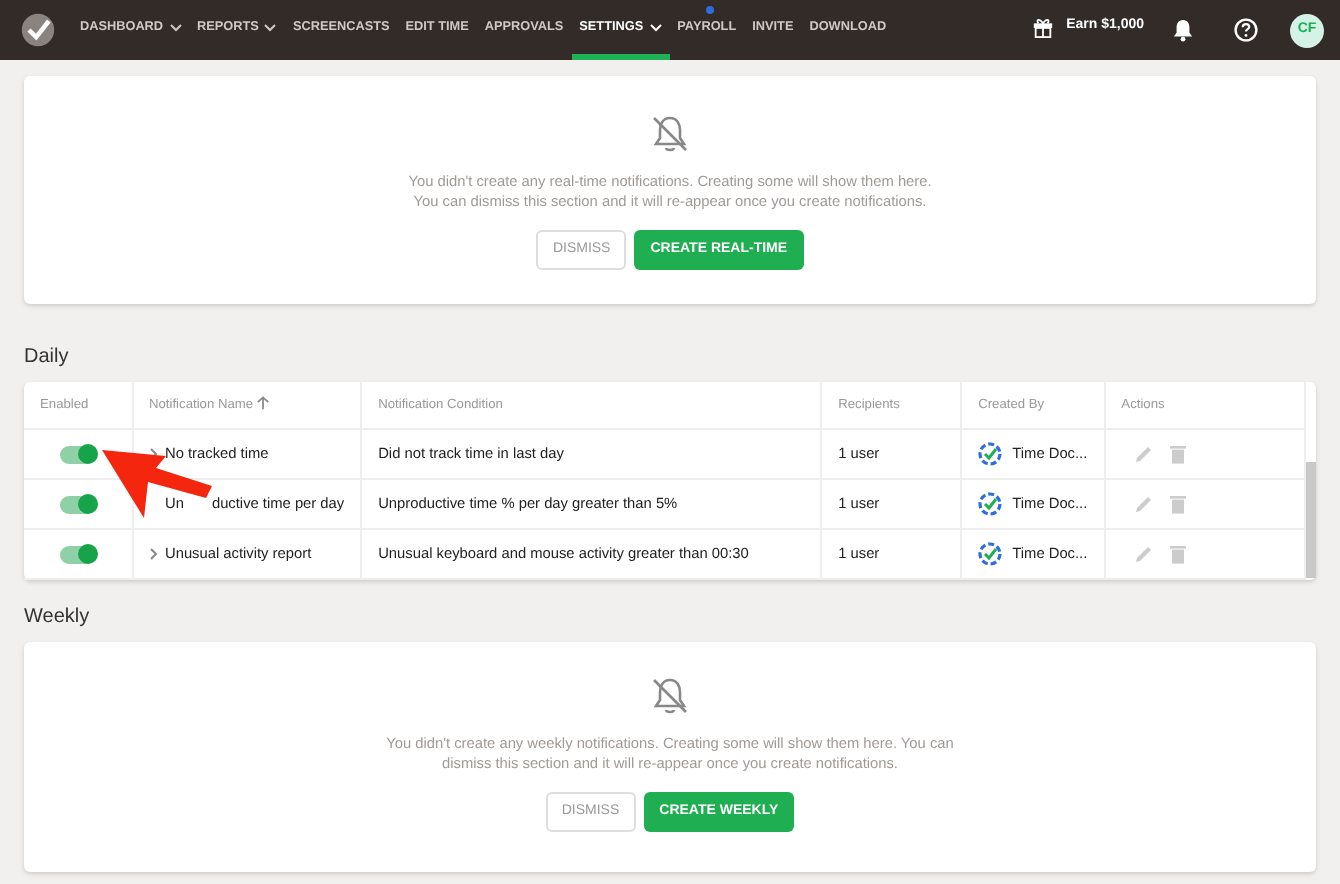  What do you see at coordinates (1043, 27) in the screenshot?
I see `gift-icon` at bounding box center [1043, 27].